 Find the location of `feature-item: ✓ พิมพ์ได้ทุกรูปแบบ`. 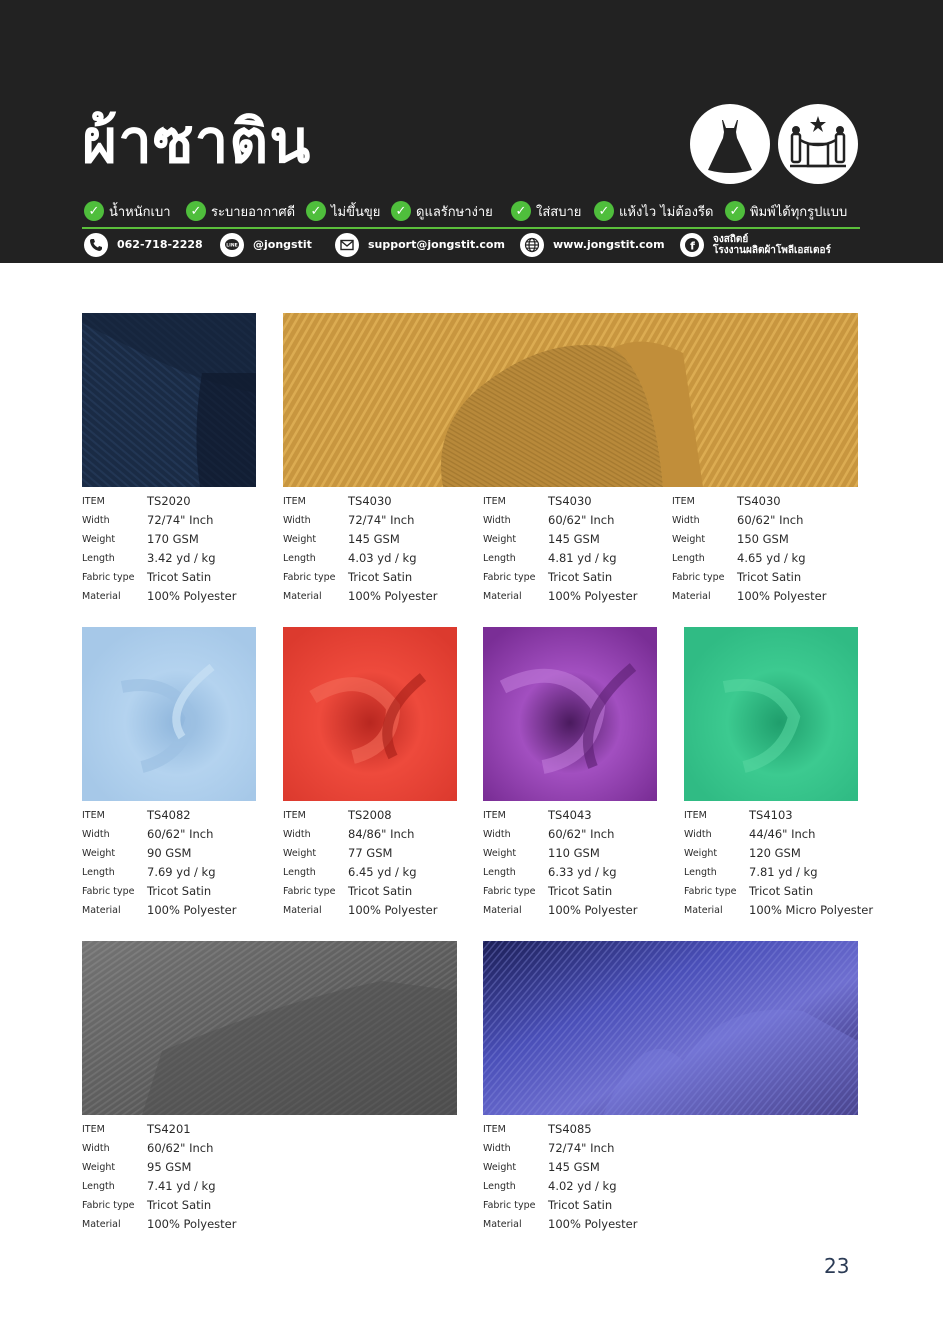

feature-item: ✓ พิมพ์ได้ทุกรูปแบบ is located at coordinates (786, 211).